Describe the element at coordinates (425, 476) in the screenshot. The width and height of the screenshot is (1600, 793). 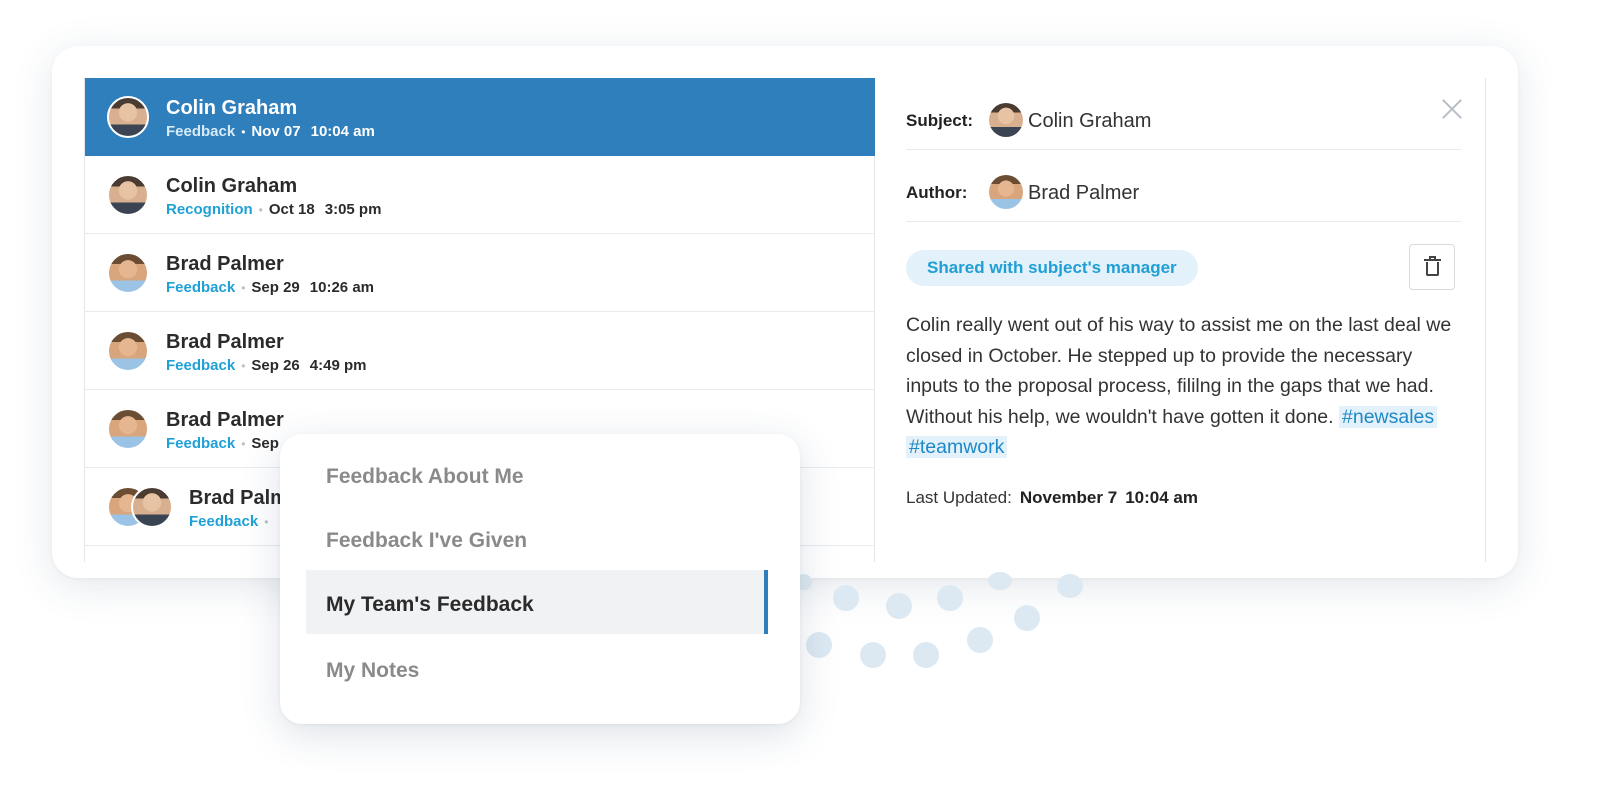
I see `menu-item-label: Feedback About Me` at that location.